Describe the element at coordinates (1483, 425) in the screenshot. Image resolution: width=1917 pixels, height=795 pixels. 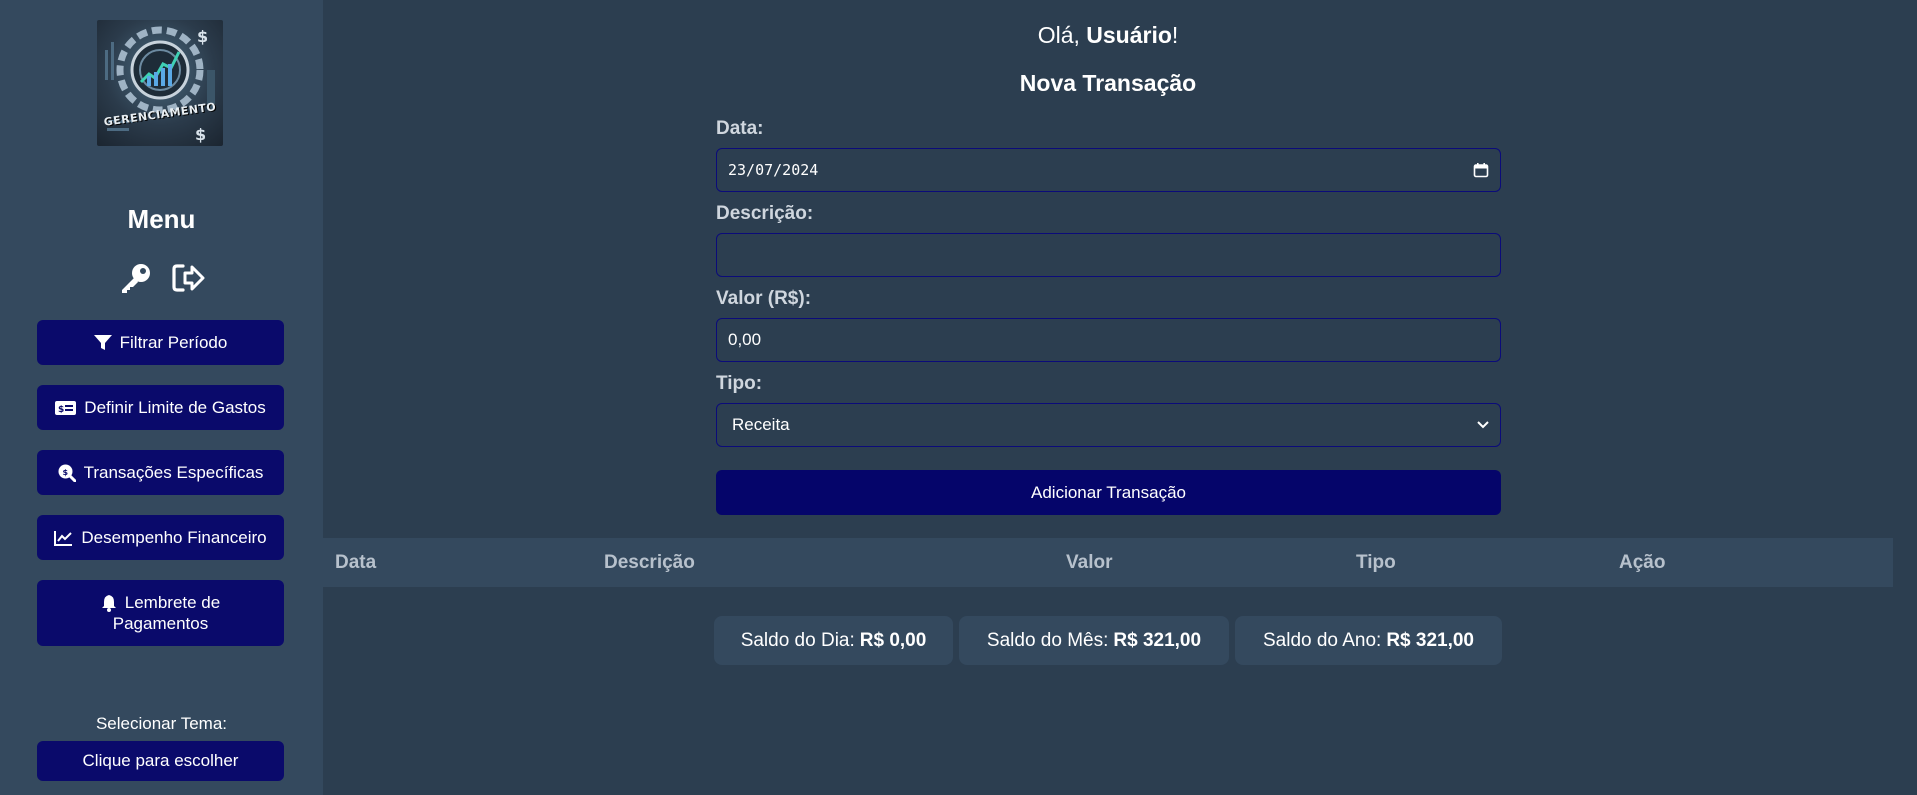
I see `chevron-down-icon` at that location.